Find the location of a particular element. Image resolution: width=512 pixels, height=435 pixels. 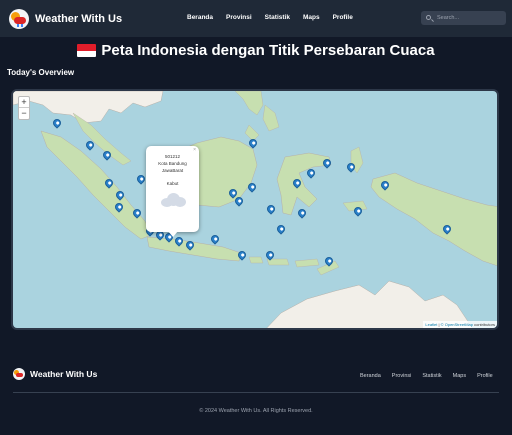

popup-province: JawaBarat is located at coordinates (172, 170).